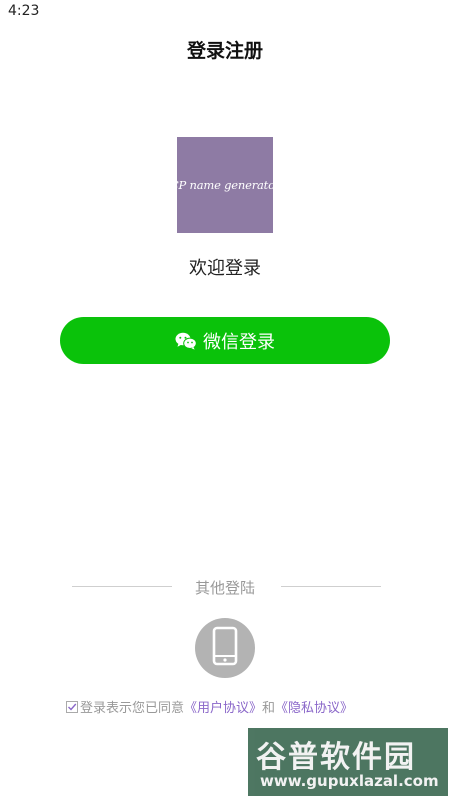 This screenshot has width=450, height=800. What do you see at coordinates (186, 341) in the screenshot?
I see `wechat-icon` at bounding box center [186, 341].